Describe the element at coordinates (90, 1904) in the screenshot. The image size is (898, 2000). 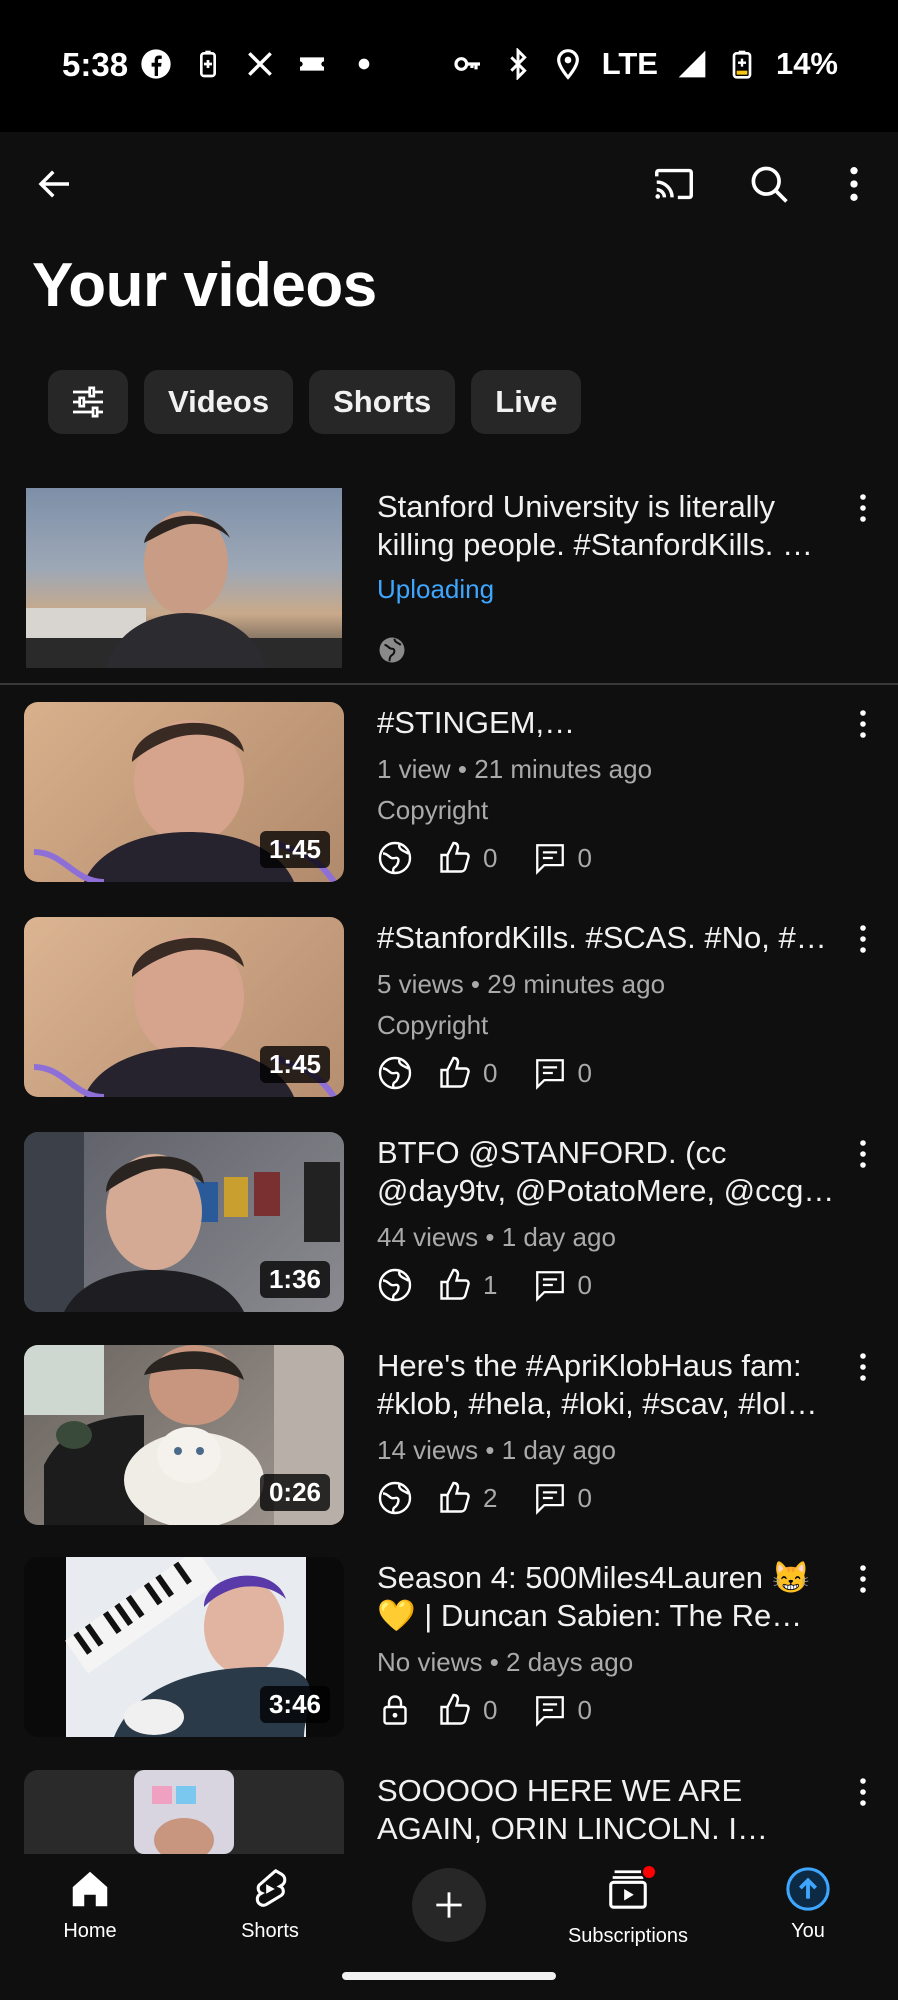
I see `nav-home: Home` at that location.